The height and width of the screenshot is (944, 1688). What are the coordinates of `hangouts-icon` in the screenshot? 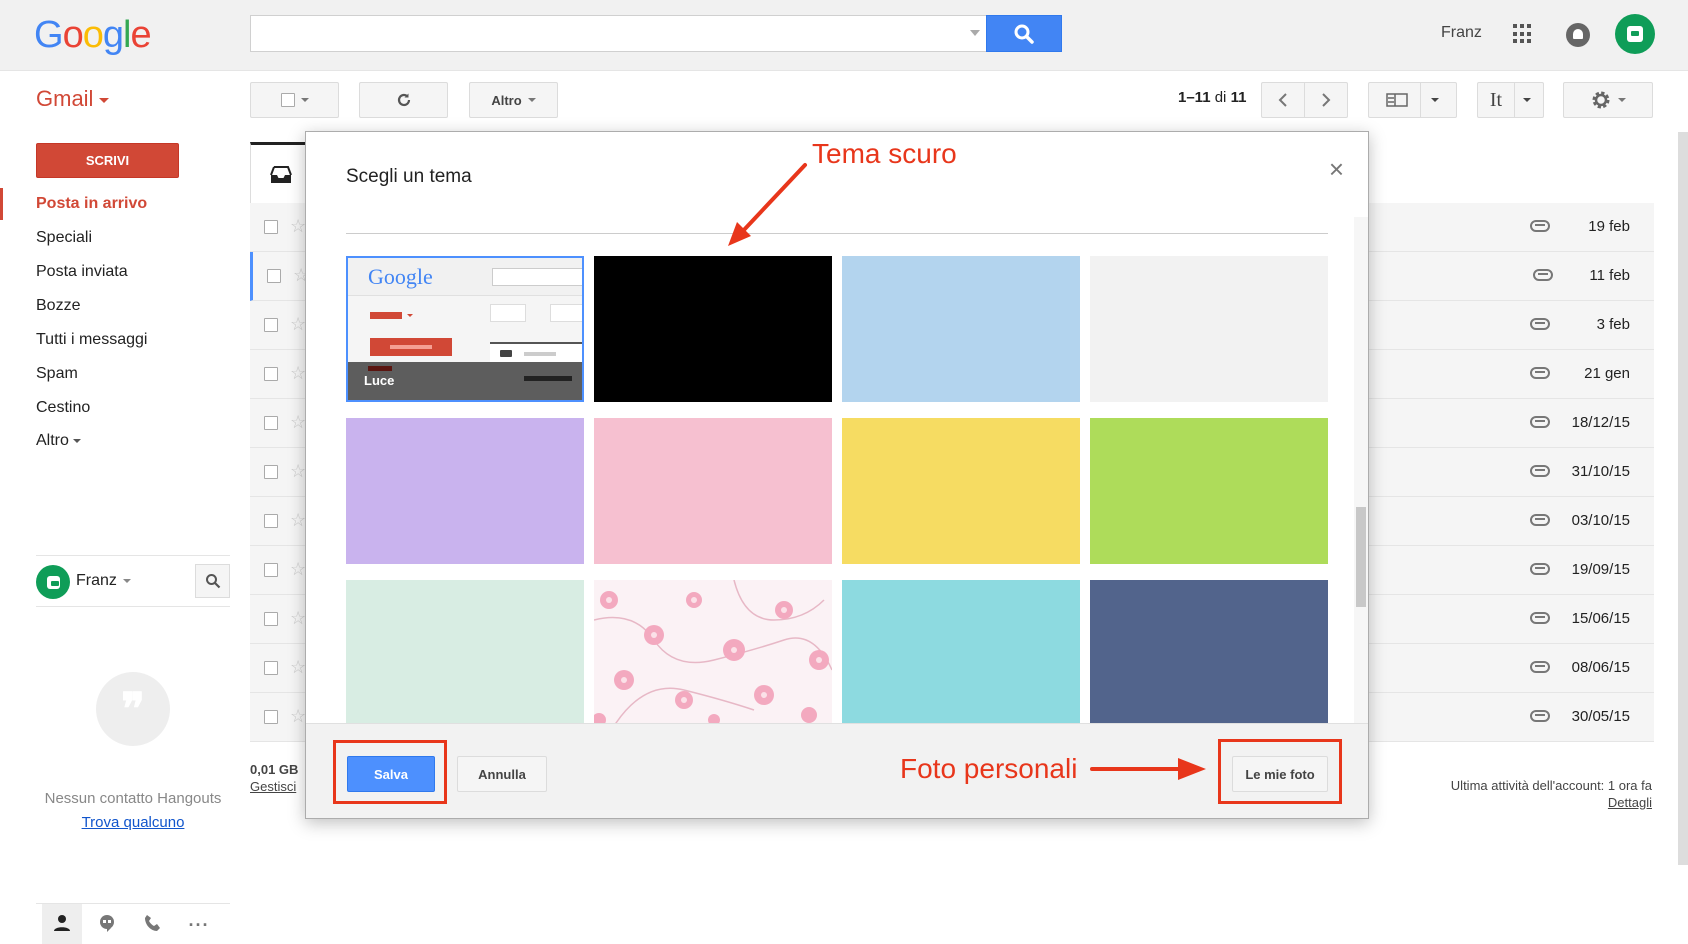 It's located at (1635, 34).